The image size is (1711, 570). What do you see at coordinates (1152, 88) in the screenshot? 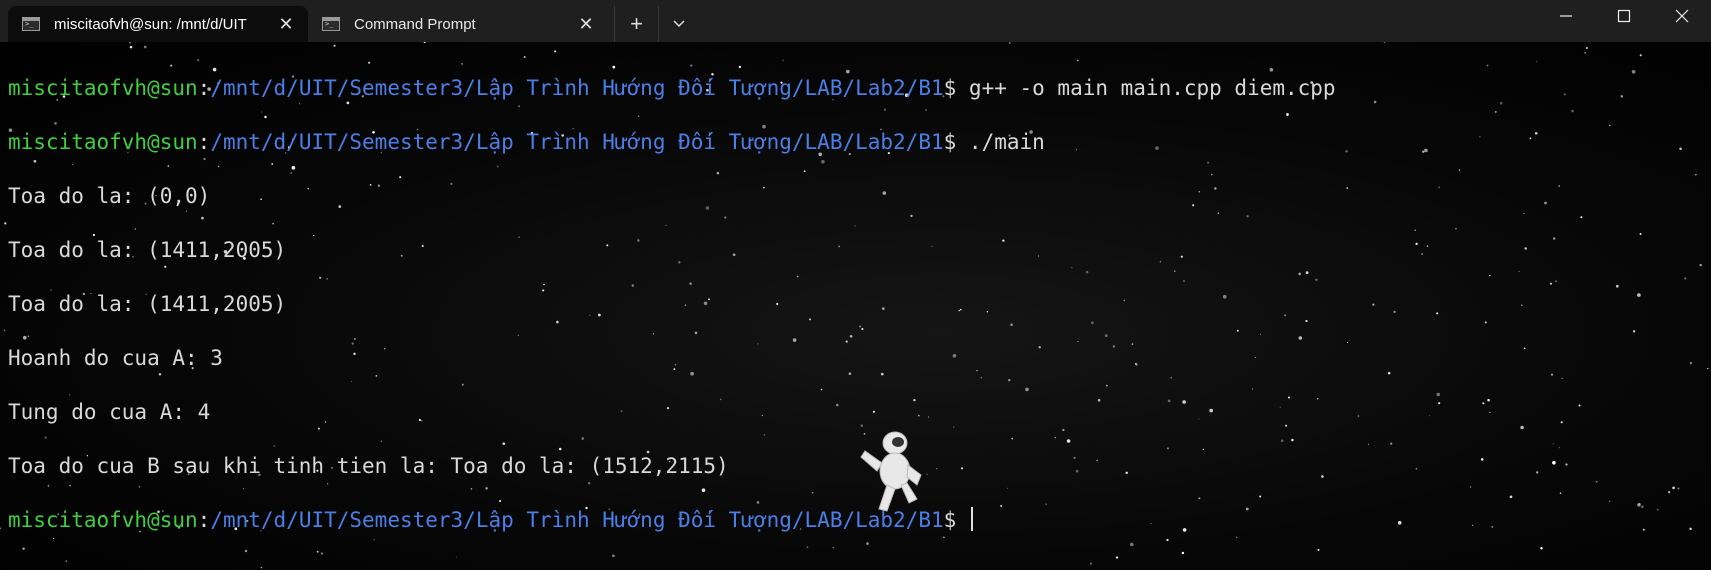
I see `command-text: g++ -o main main.cpp diem.cpp` at bounding box center [1152, 88].